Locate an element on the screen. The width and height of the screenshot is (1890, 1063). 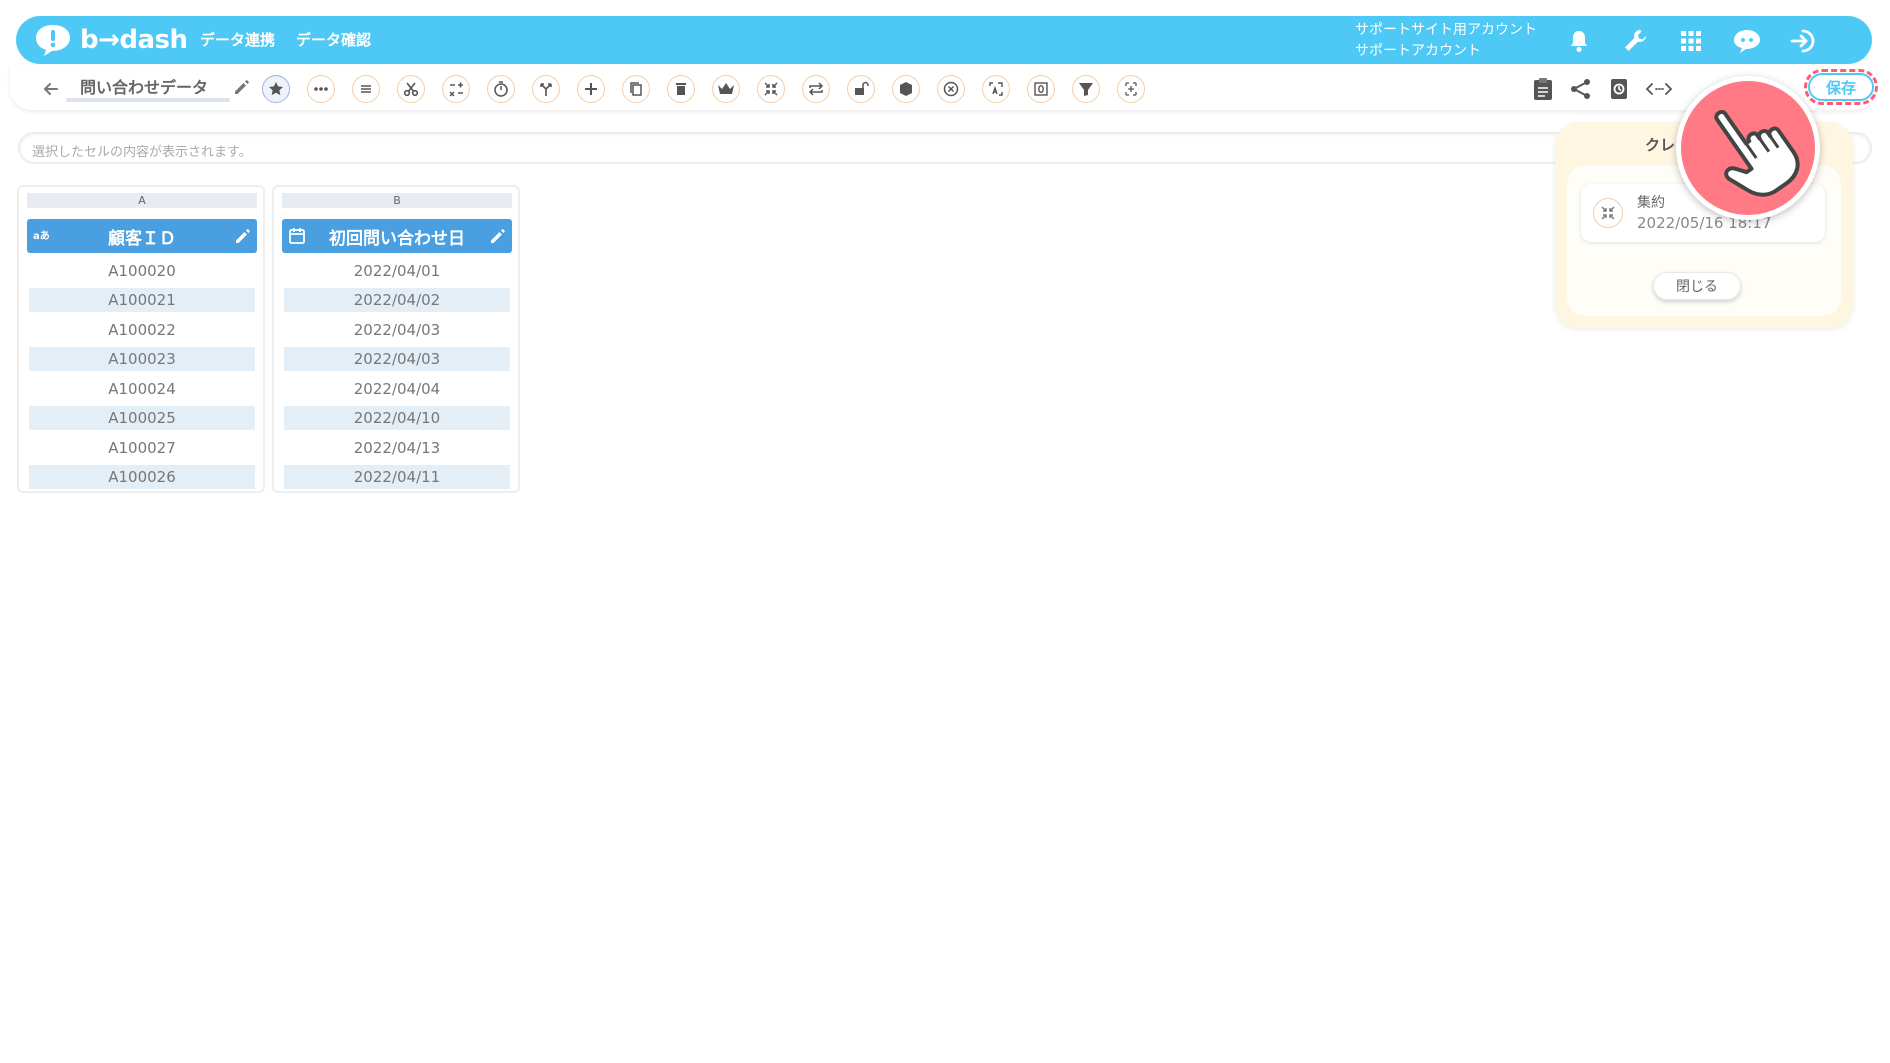
table-cell: 2022/04/10 is located at coordinates (397, 418).